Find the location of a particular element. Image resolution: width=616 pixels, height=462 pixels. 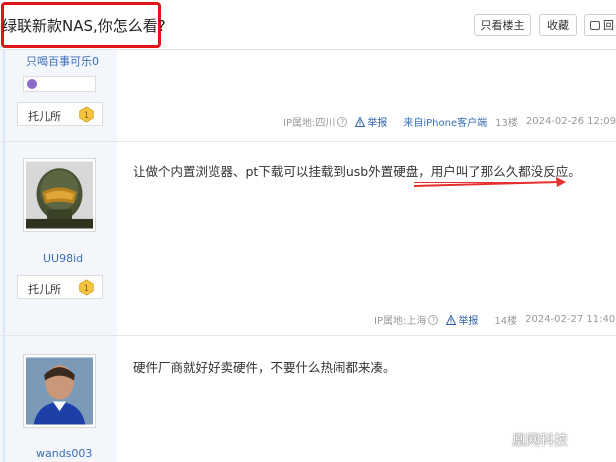

watermark: 凰网科技 is located at coordinates (530, 440).